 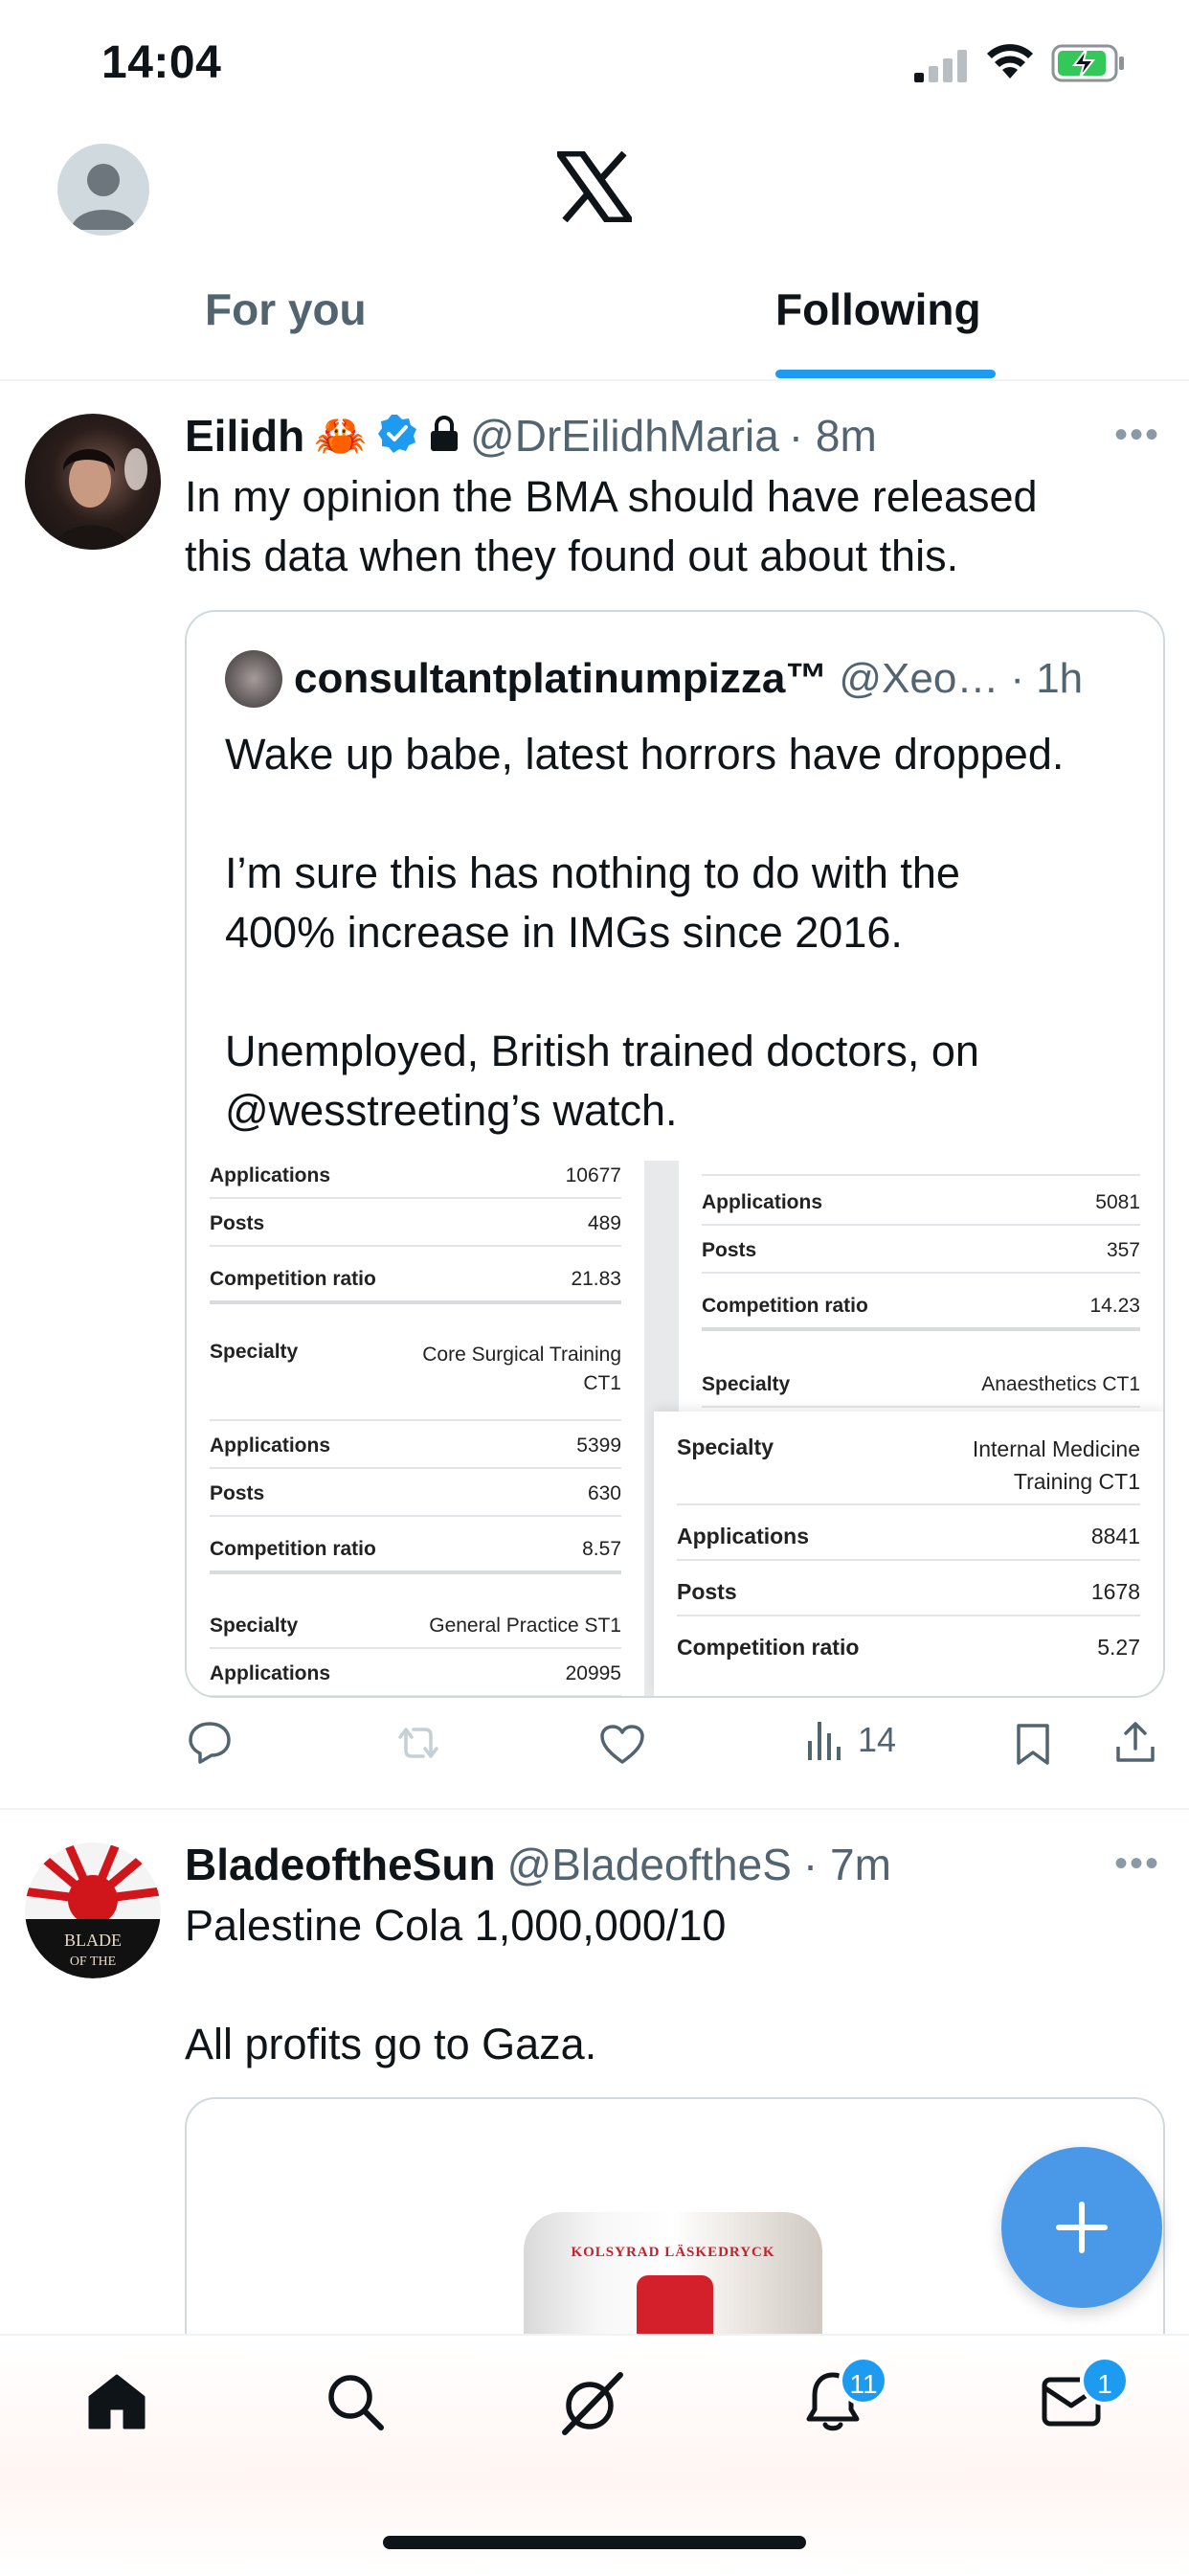 What do you see at coordinates (93, 482) in the screenshot?
I see `tweet-avatar` at bounding box center [93, 482].